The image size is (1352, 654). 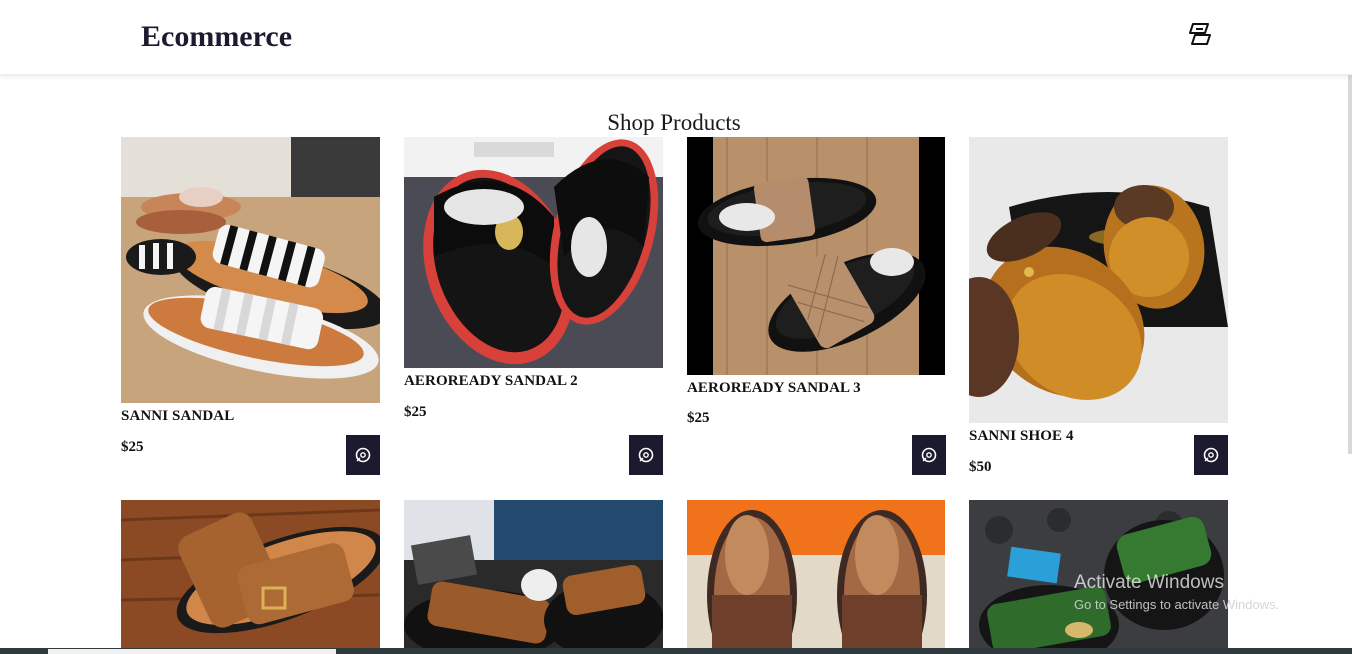 I want to click on product-price: $50, so click(x=980, y=467).